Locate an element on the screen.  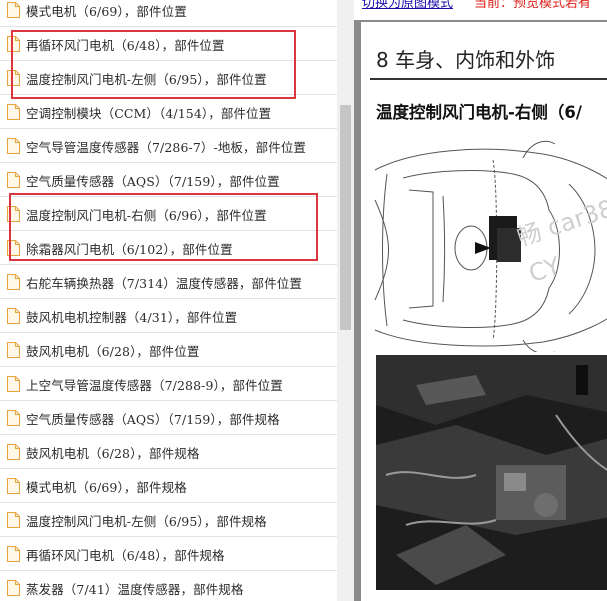
vertical-scrollbar is located at coordinates (345, 300).